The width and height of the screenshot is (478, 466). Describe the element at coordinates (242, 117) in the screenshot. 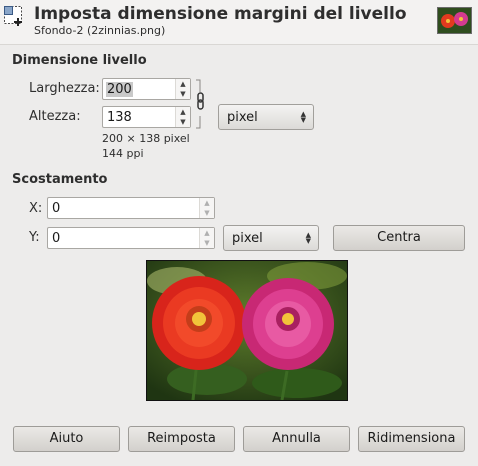

I see `size-unit-value: pixel` at that location.